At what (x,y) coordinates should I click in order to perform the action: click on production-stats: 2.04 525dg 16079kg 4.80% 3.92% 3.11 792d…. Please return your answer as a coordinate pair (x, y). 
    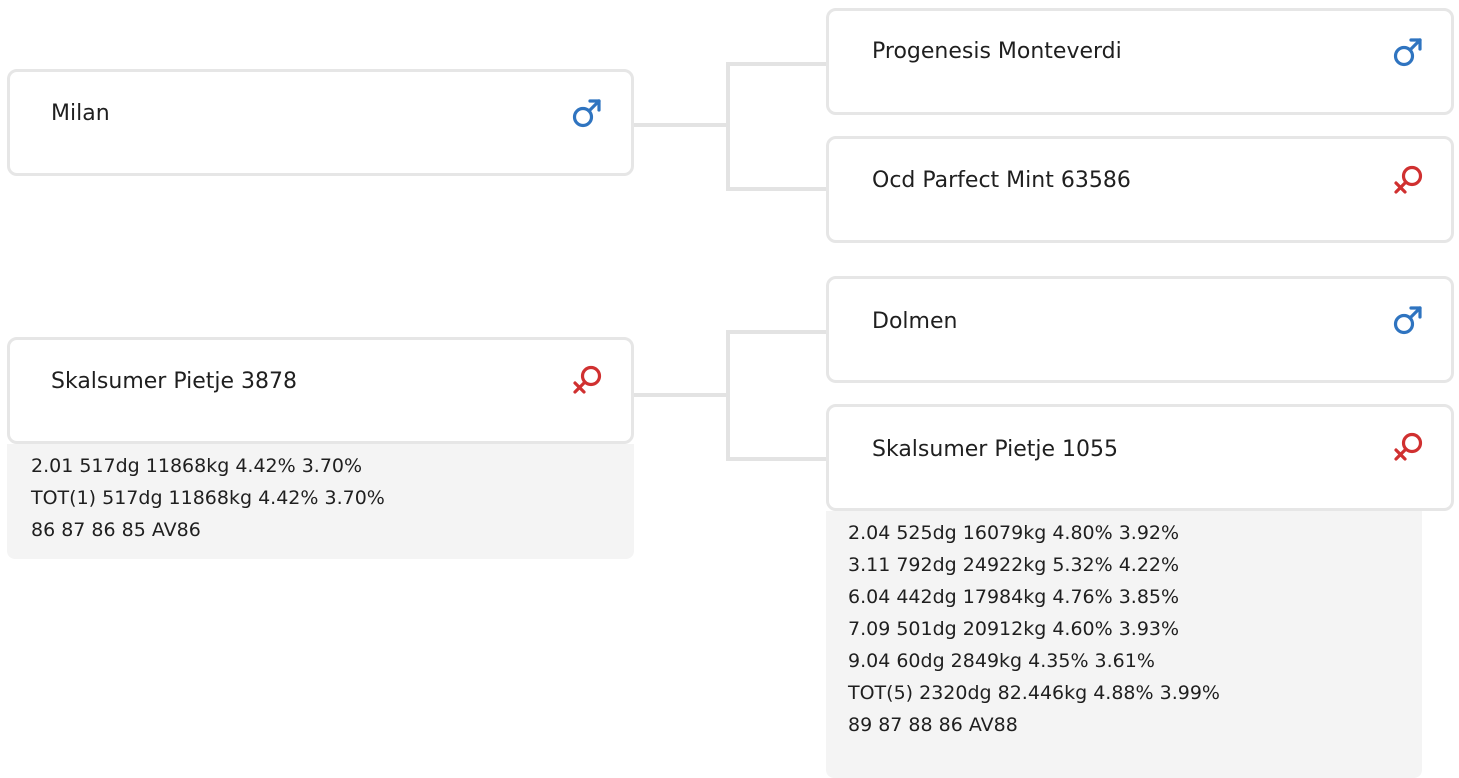
    Looking at the image, I should click on (1124, 644).